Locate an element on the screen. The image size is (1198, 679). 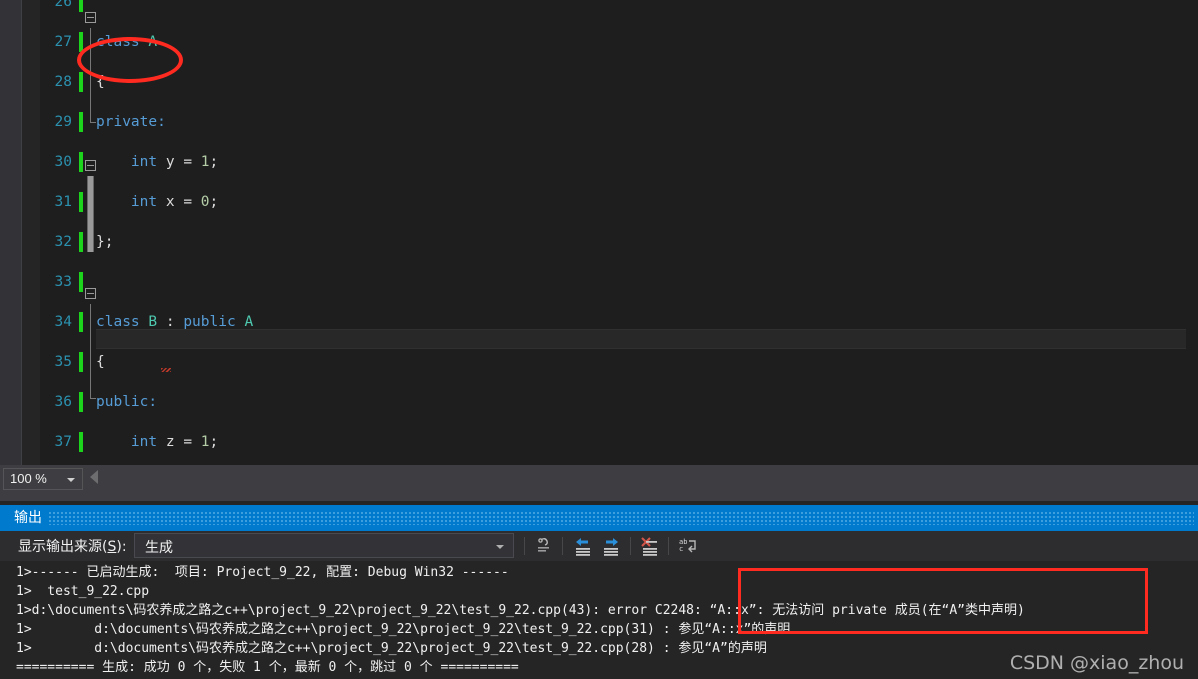
code-line: 33 is located at coordinates (599, 282).